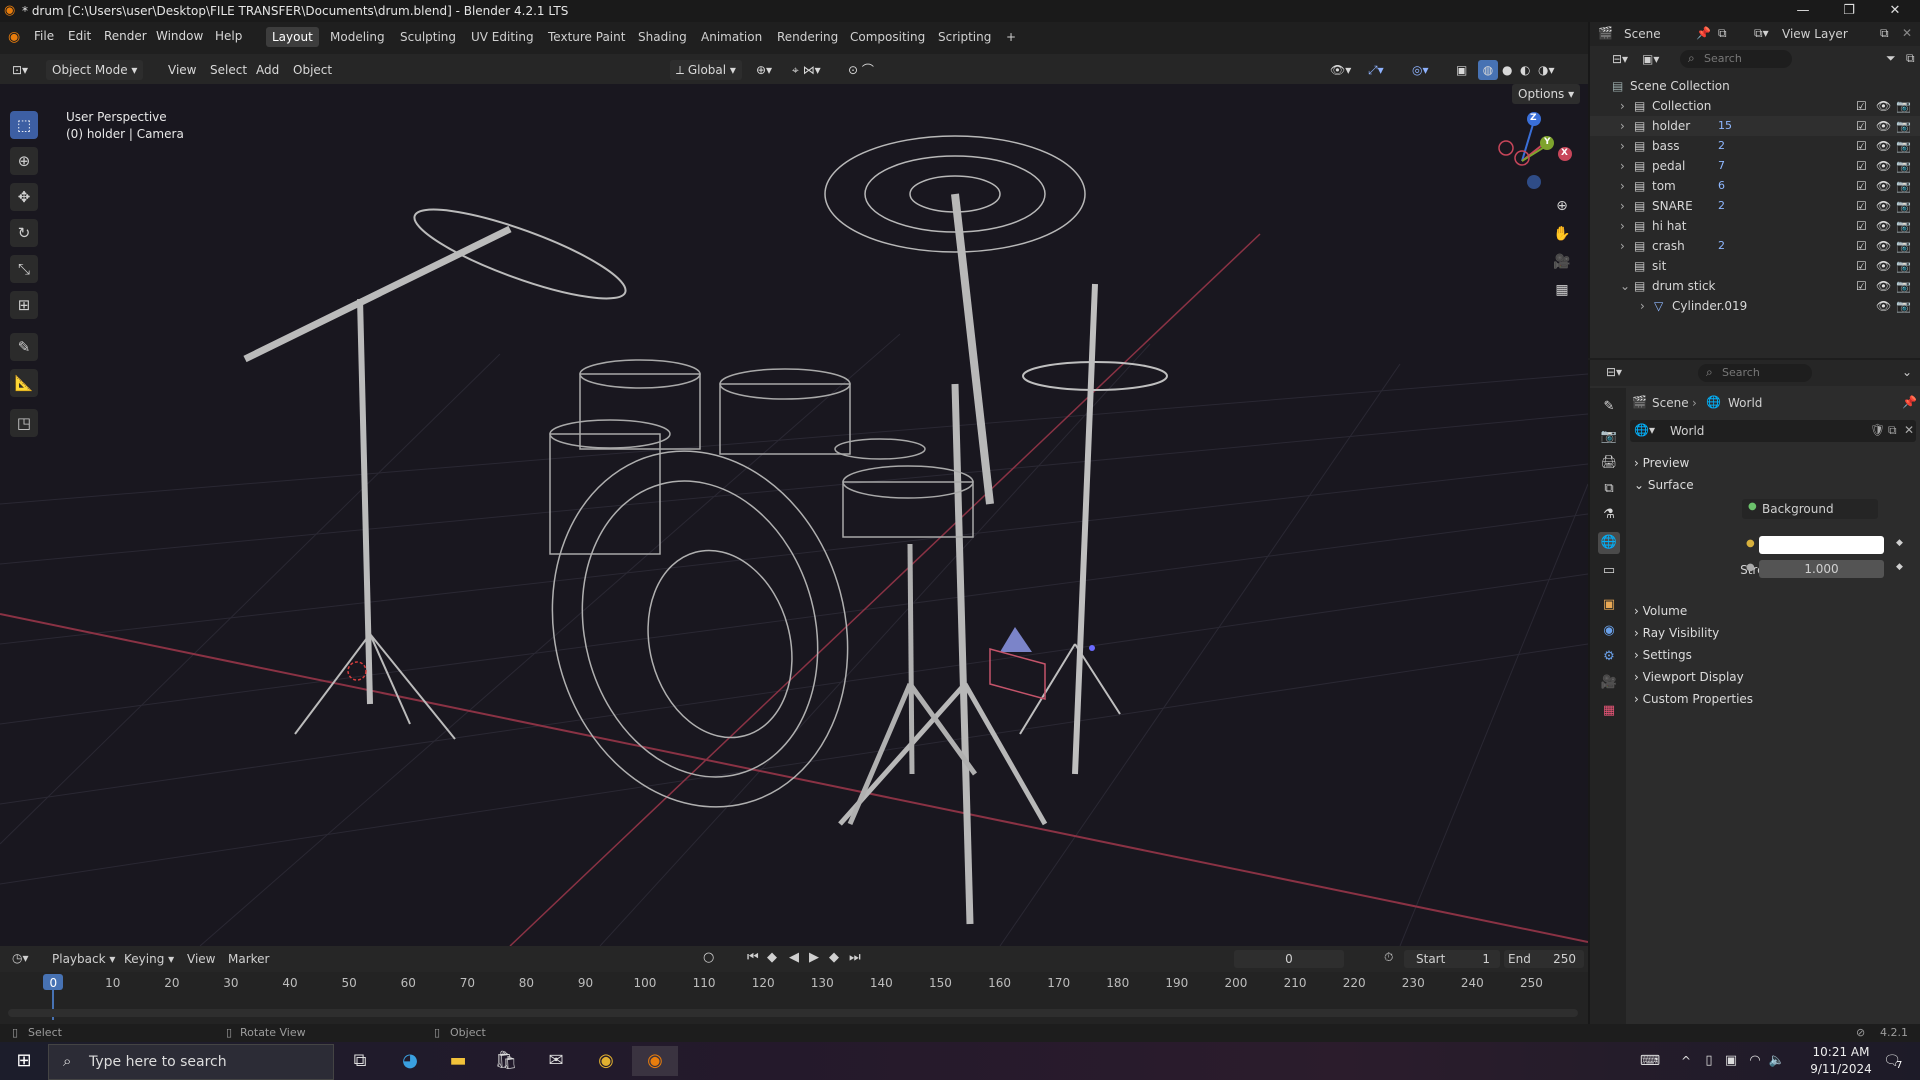 The image size is (1920, 1080). Describe the element at coordinates (24, 423) in the screenshot. I see `add-cube-tool: ◳` at that location.